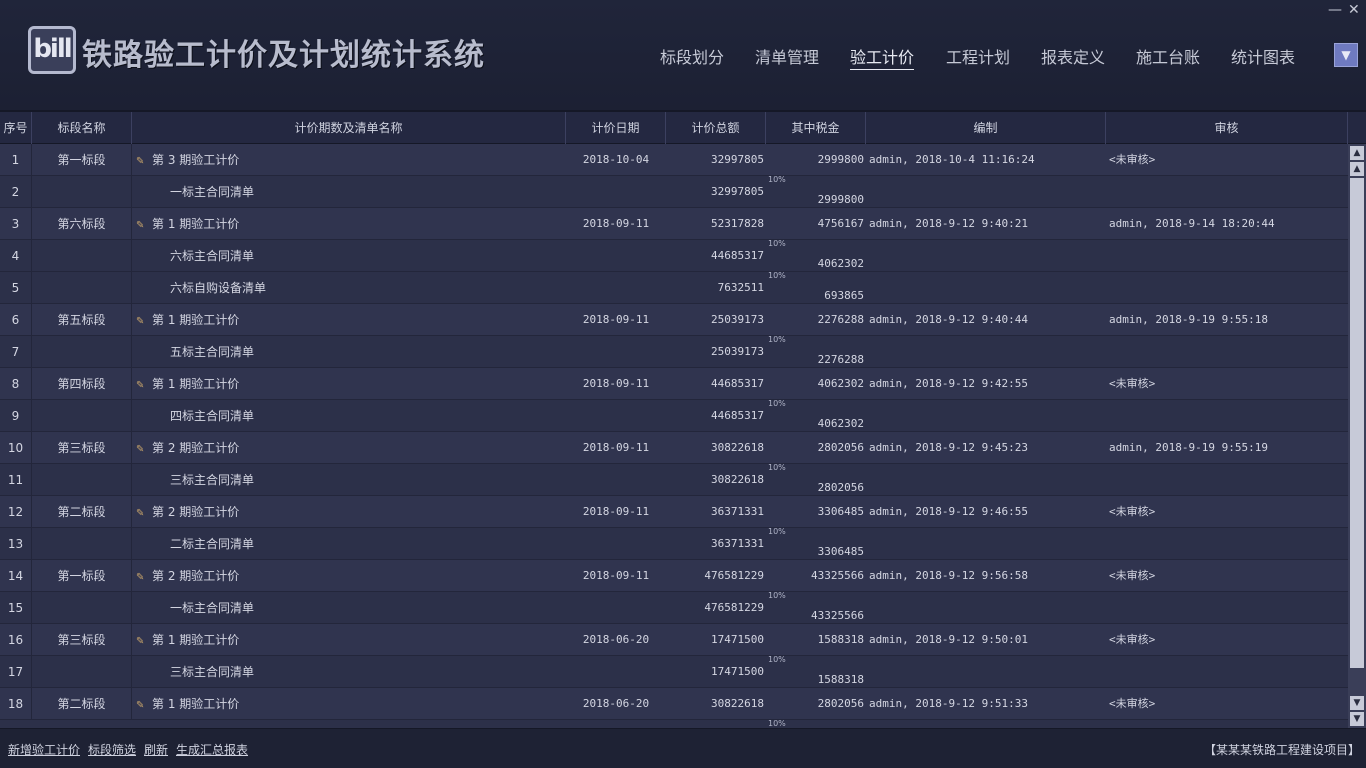  I want to click on row-tax-rate: 10%, so click(777, 243).